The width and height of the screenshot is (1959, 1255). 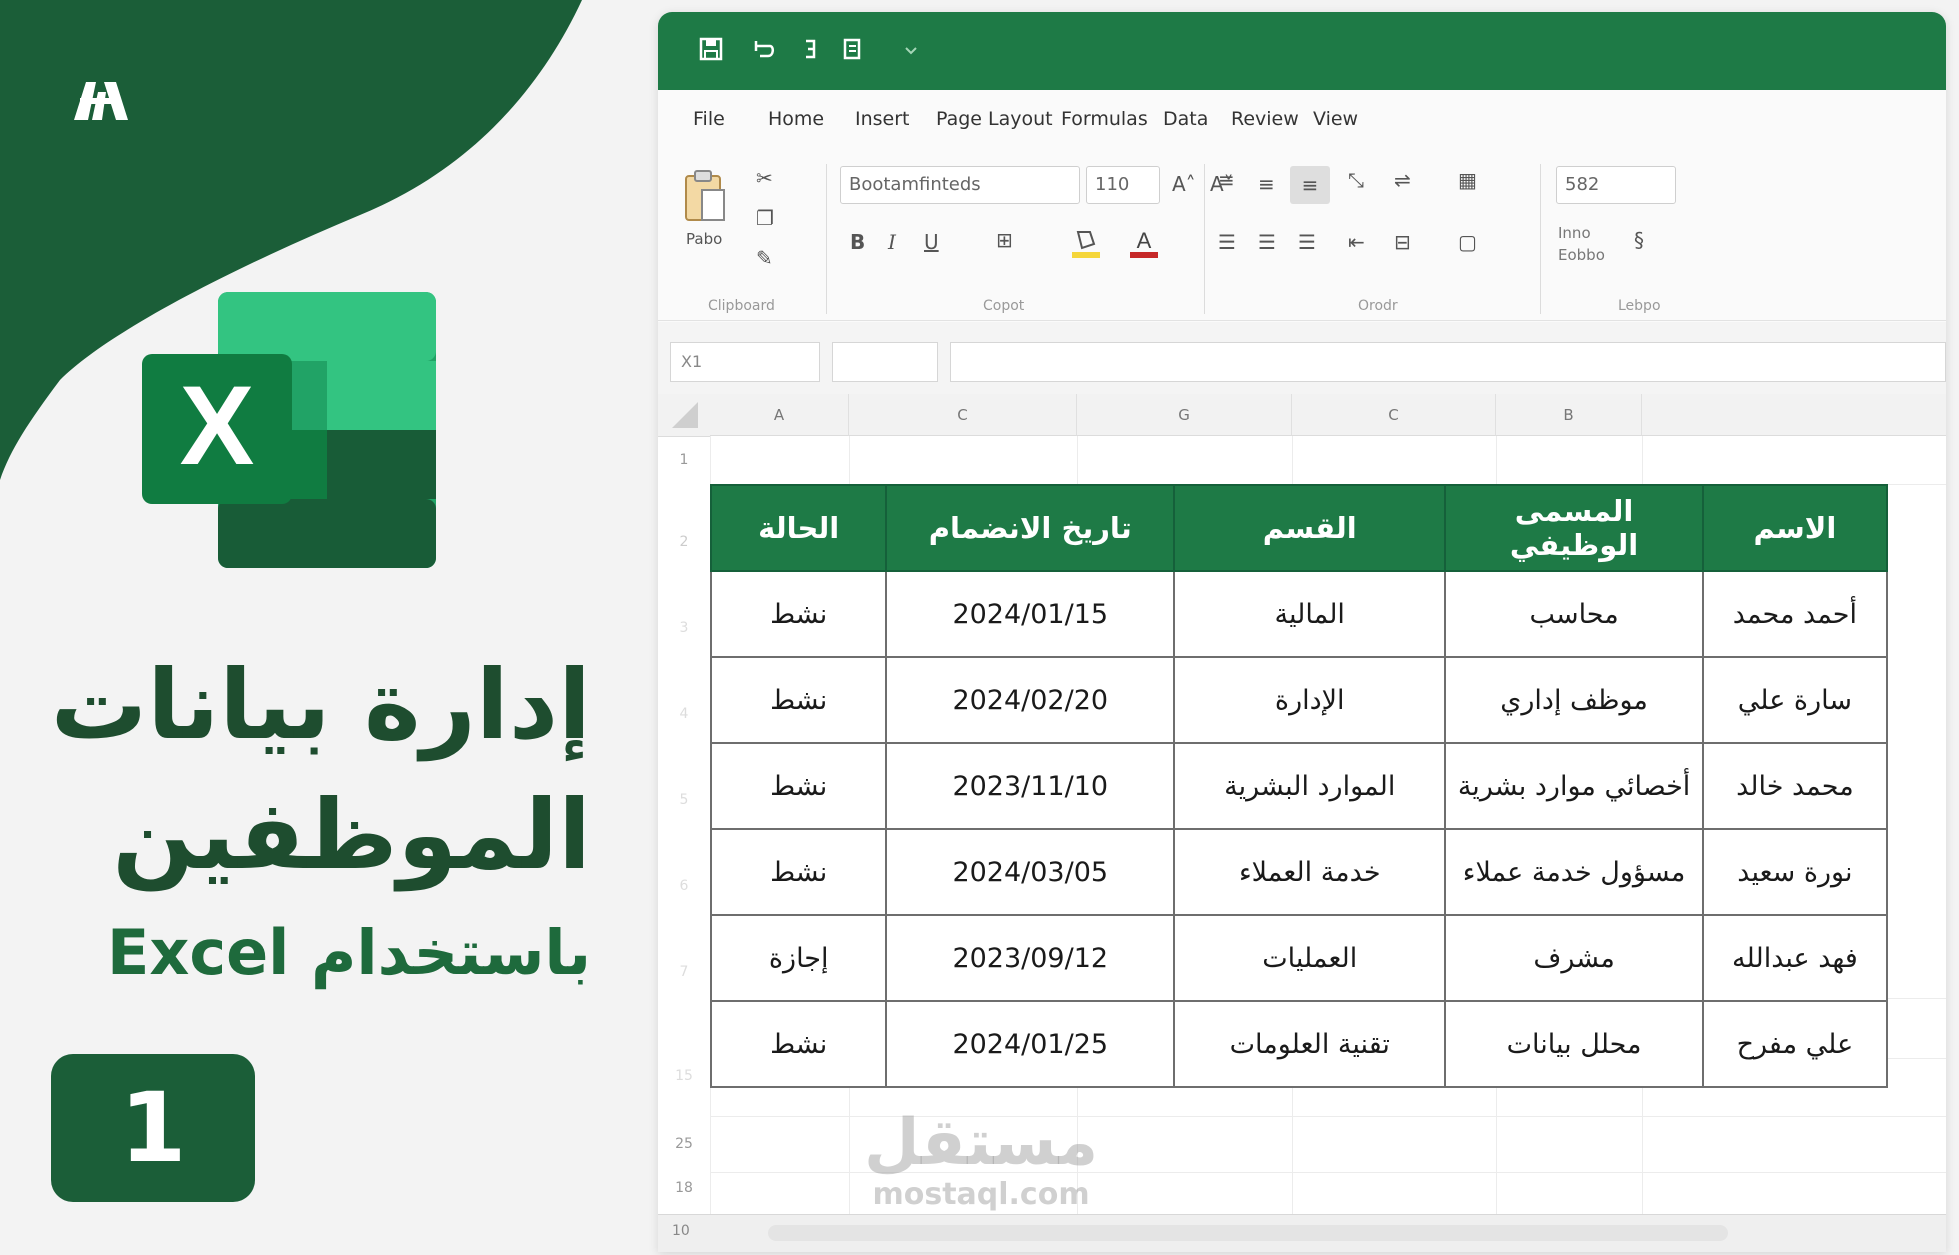 I want to click on cell-job-title: مسؤول خدمة عملاء, so click(x=1574, y=872).